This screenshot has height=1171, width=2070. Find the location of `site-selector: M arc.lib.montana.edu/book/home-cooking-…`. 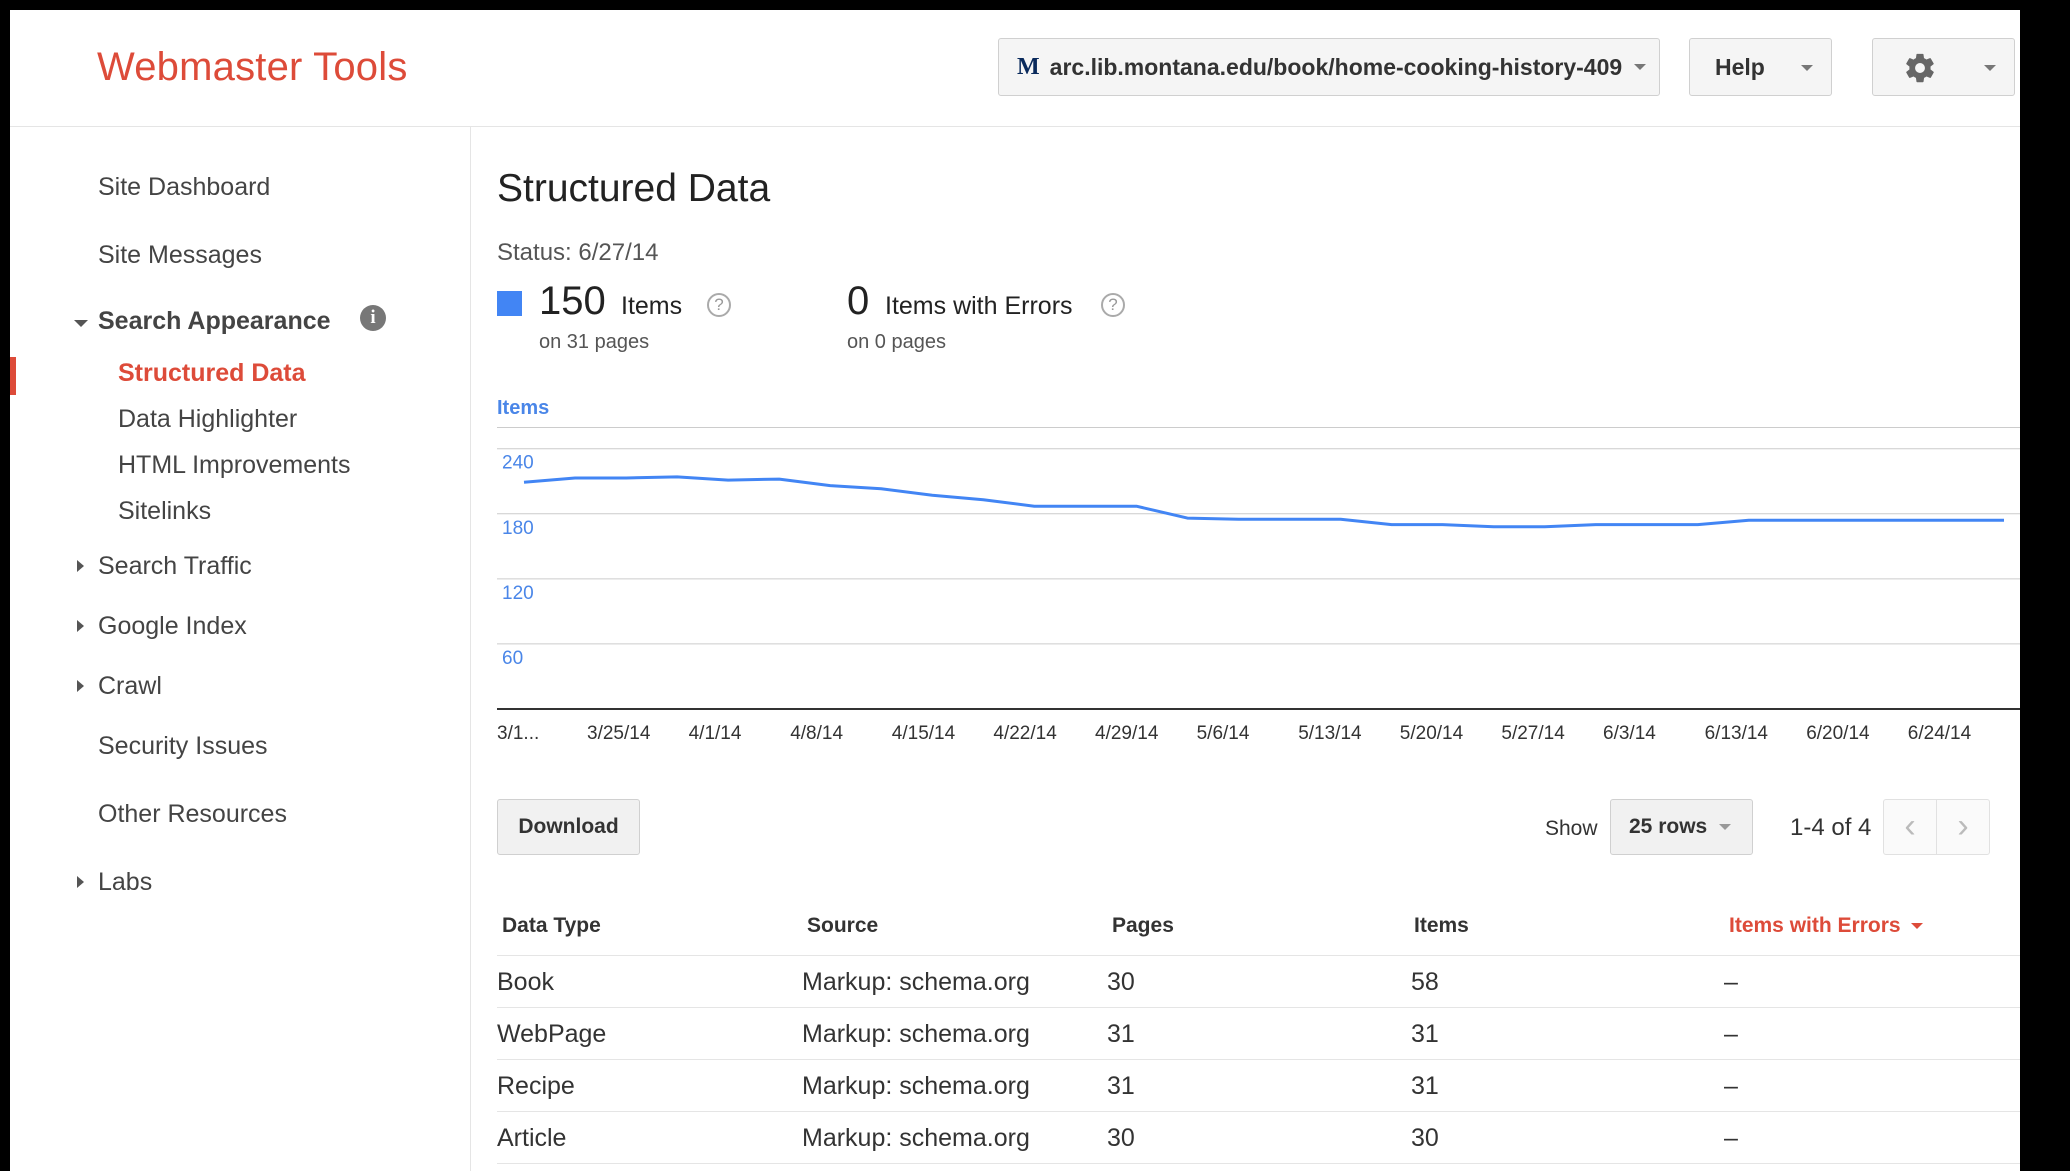

site-selector: M arc.lib.montana.edu/book/home-cooking-… is located at coordinates (1329, 67).